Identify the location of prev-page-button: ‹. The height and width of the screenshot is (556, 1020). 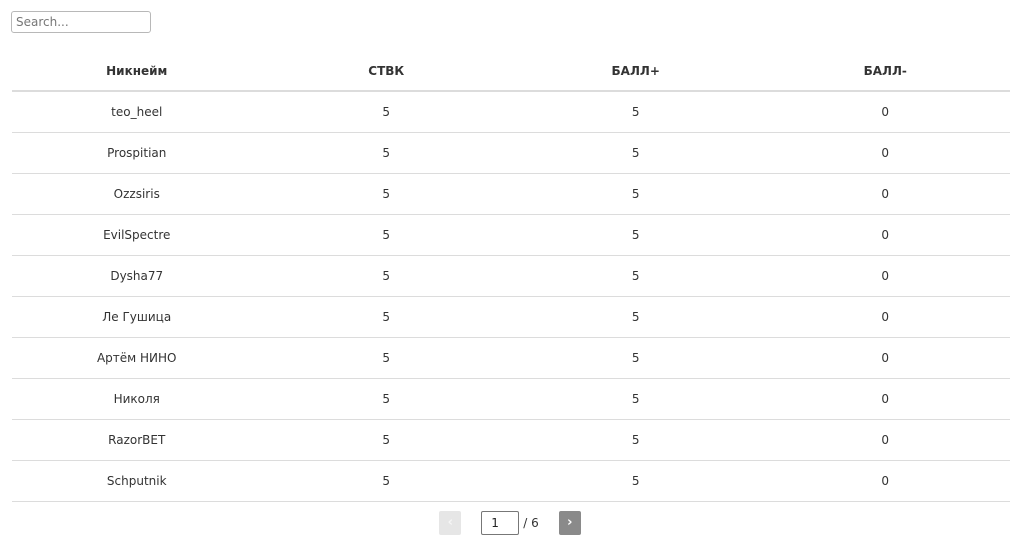
(450, 523).